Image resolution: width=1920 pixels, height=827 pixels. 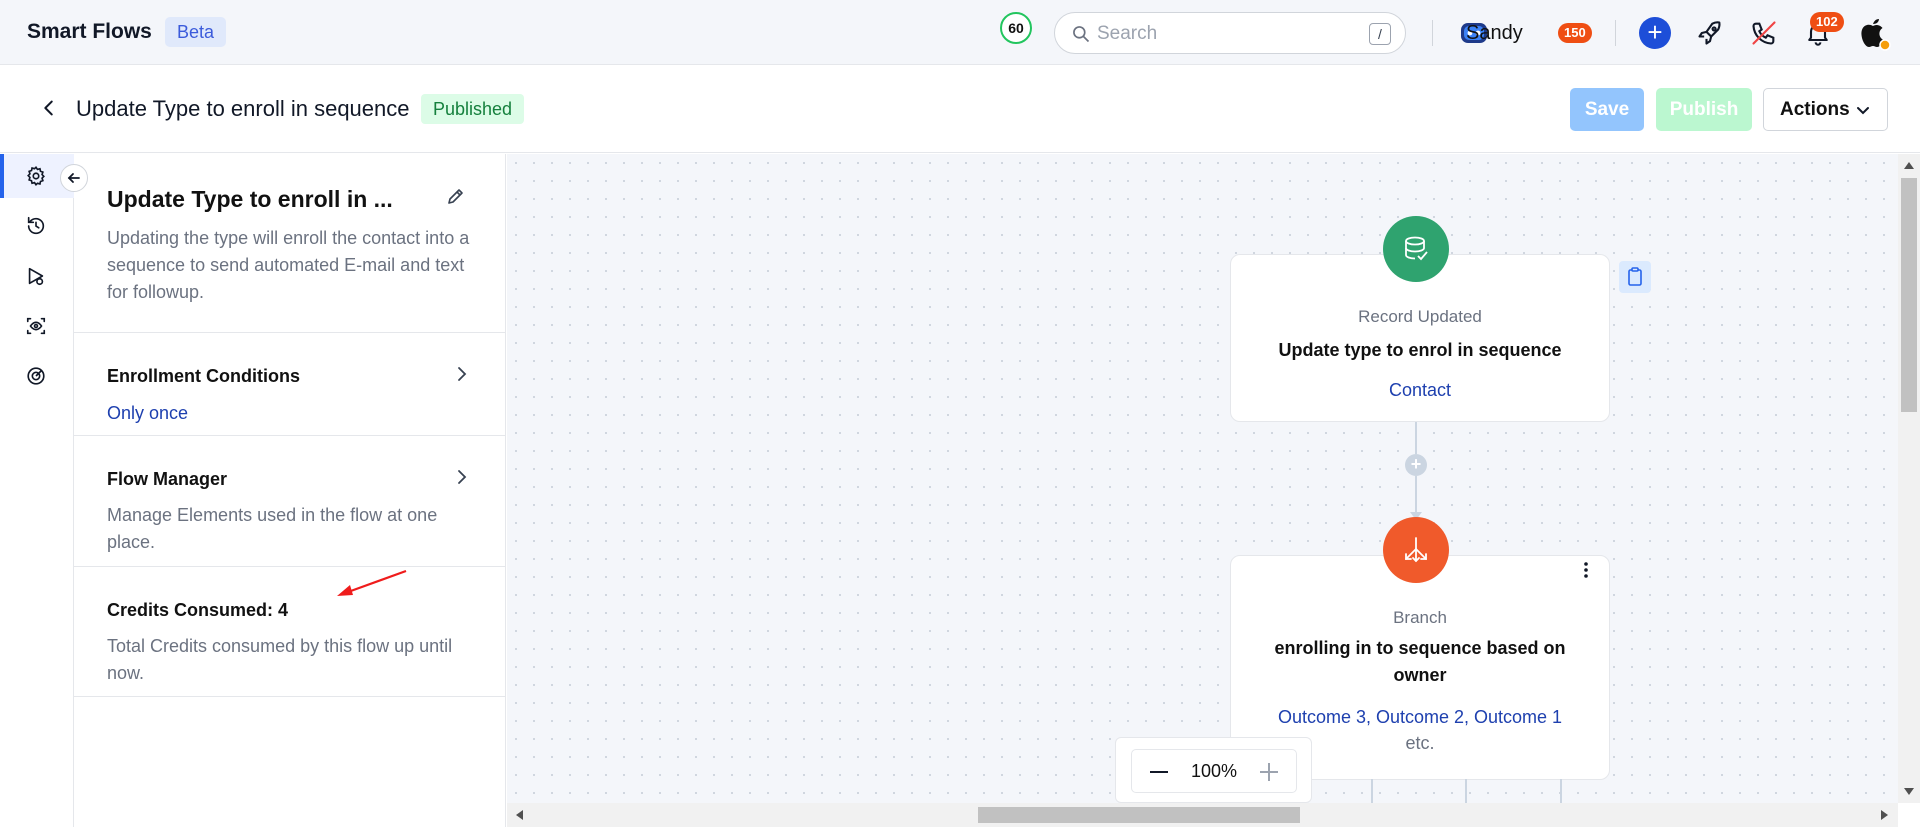 I want to click on clipboard-icon, so click(x=1635, y=276).